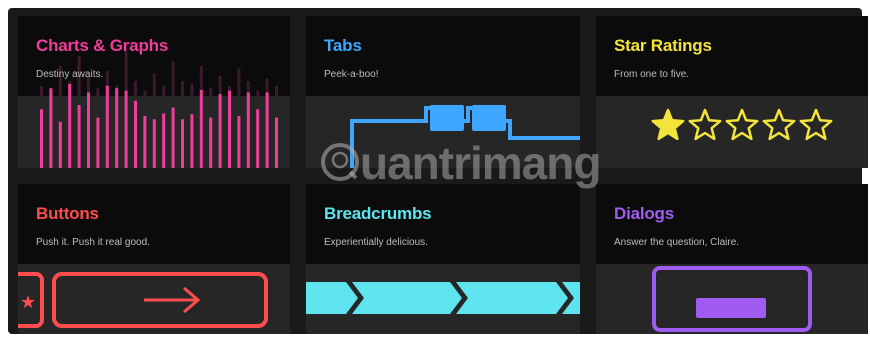  I want to click on card-subtitle: From one to five., so click(652, 74).